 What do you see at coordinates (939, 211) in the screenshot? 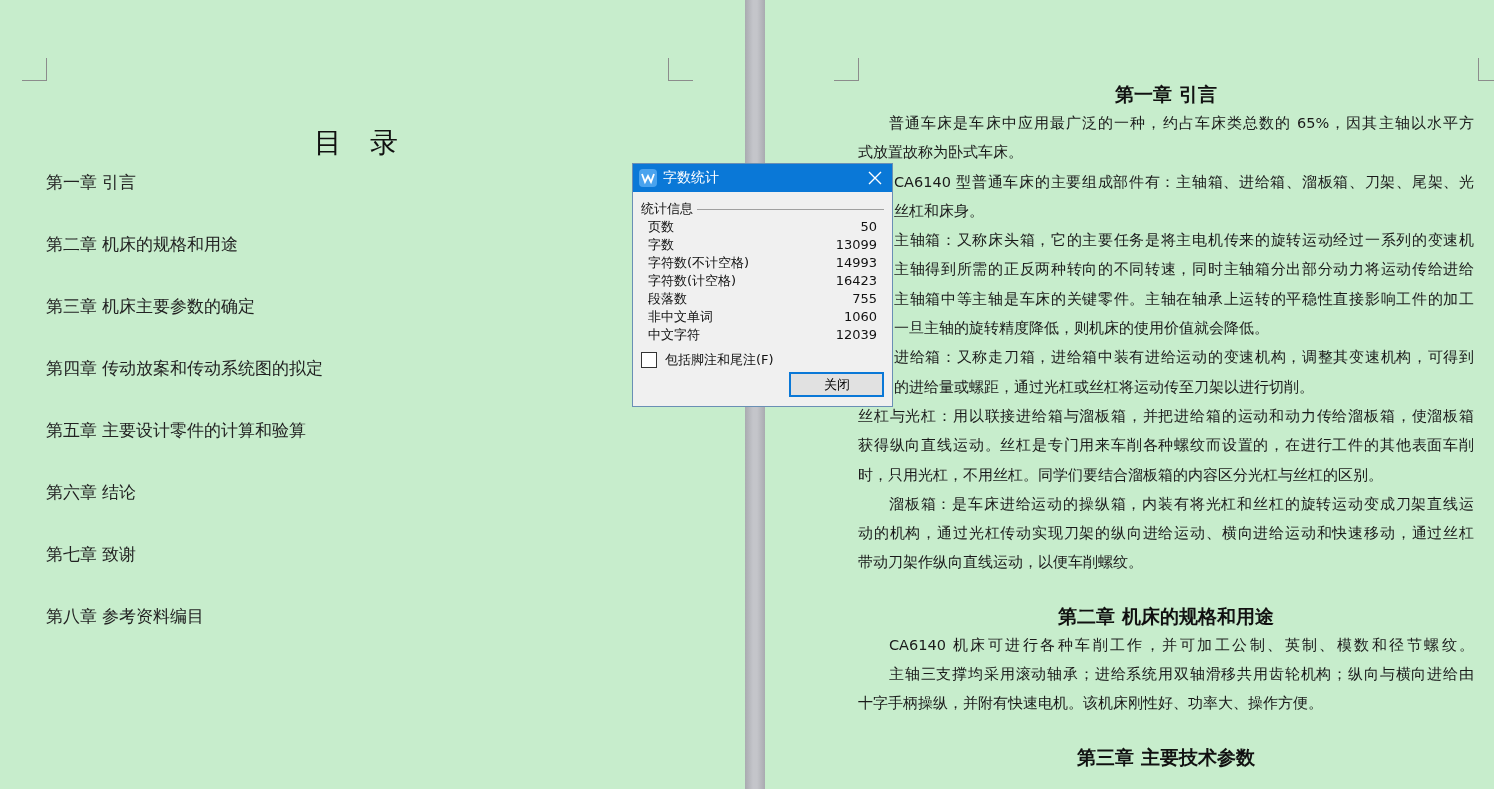
I see `text-line: 丝杠和床身。` at bounding box center [939, 211].